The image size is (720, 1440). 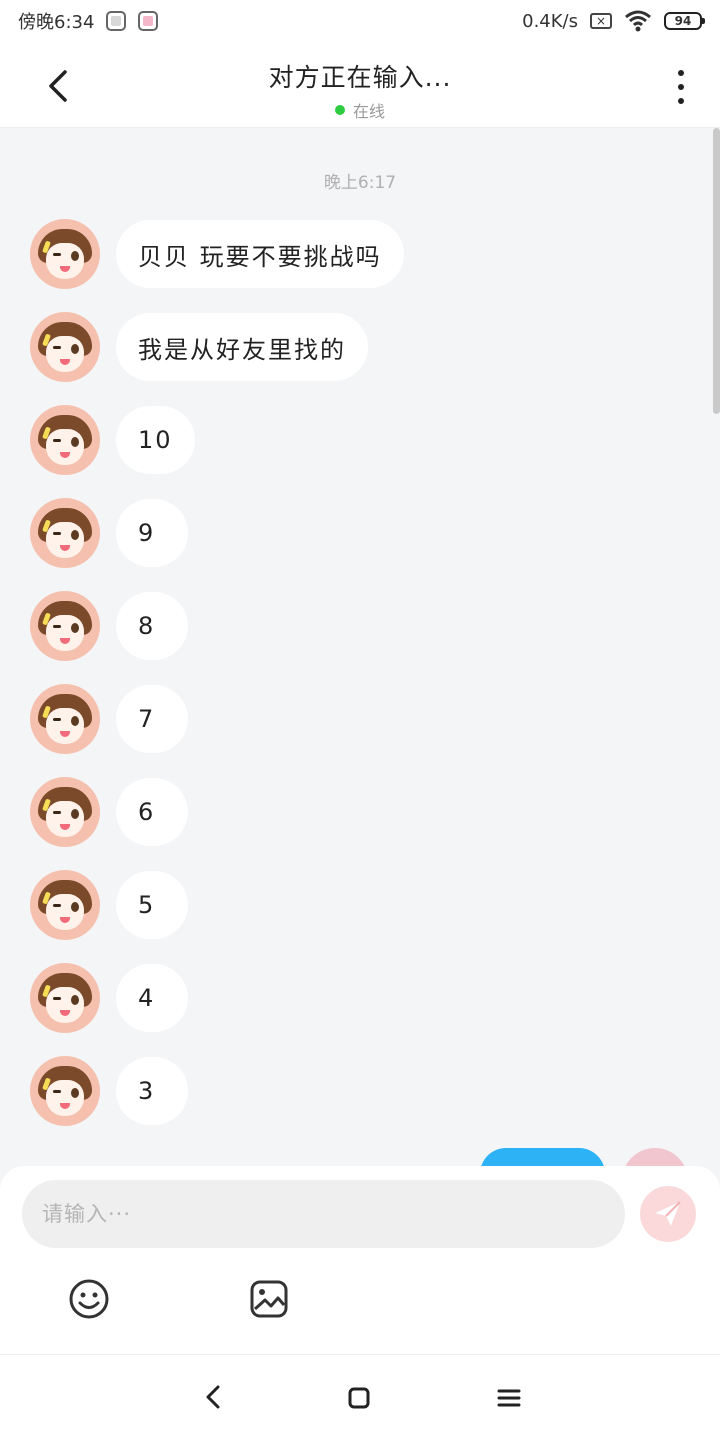 I want to click on nav-recent-icon, so click(x=509, y=1398).